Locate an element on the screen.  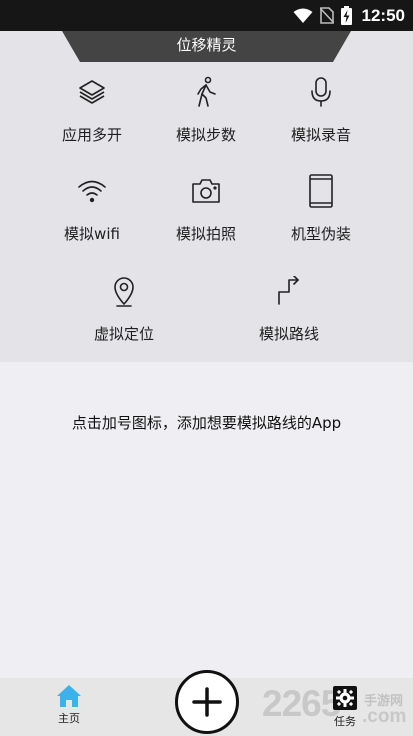
gear-icon is located at coordinates (345, 698).